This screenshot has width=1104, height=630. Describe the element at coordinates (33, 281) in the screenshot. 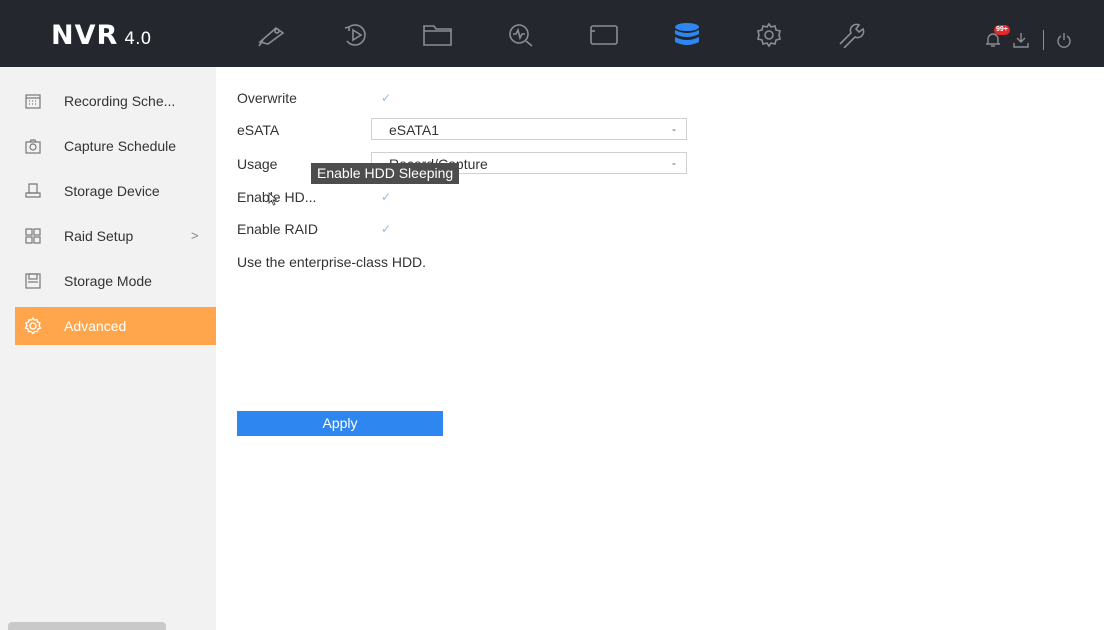

I see `storage-mode-icon` at that location.